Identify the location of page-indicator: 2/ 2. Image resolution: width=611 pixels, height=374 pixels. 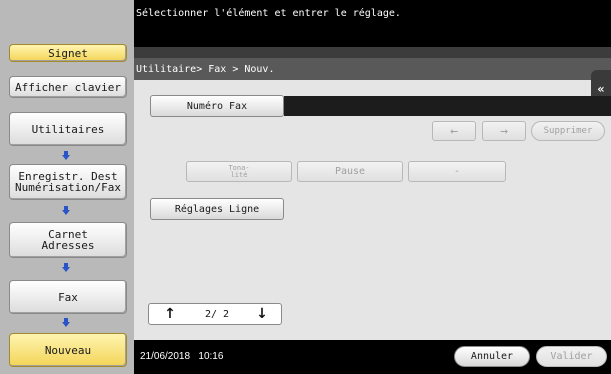
(217, 314).